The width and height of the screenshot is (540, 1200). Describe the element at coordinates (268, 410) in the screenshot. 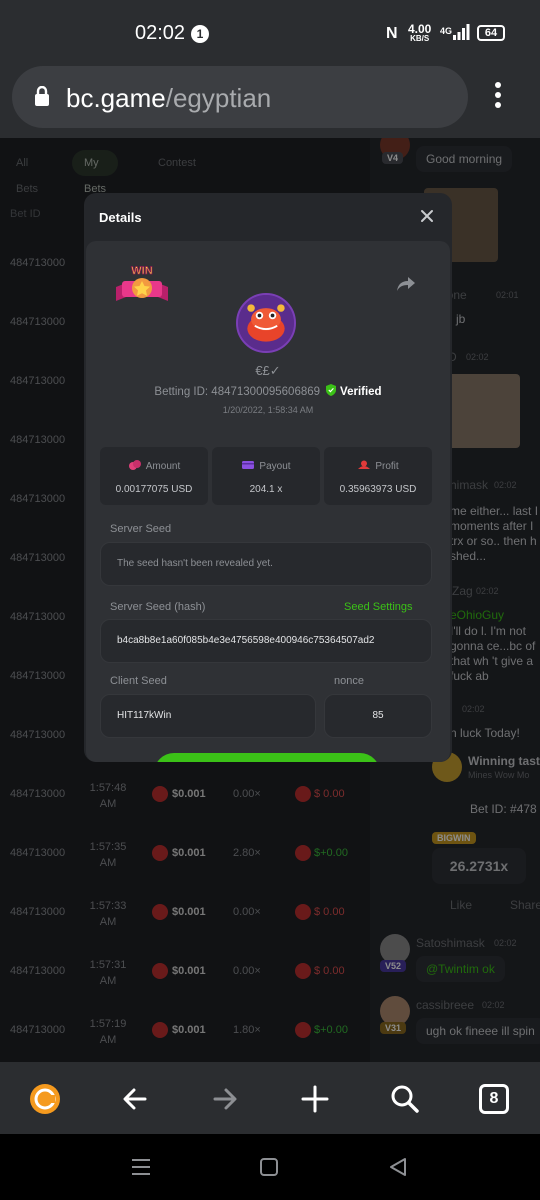

I see `bet-date: 1/20/2022, 1:58:34 AM` at that location.